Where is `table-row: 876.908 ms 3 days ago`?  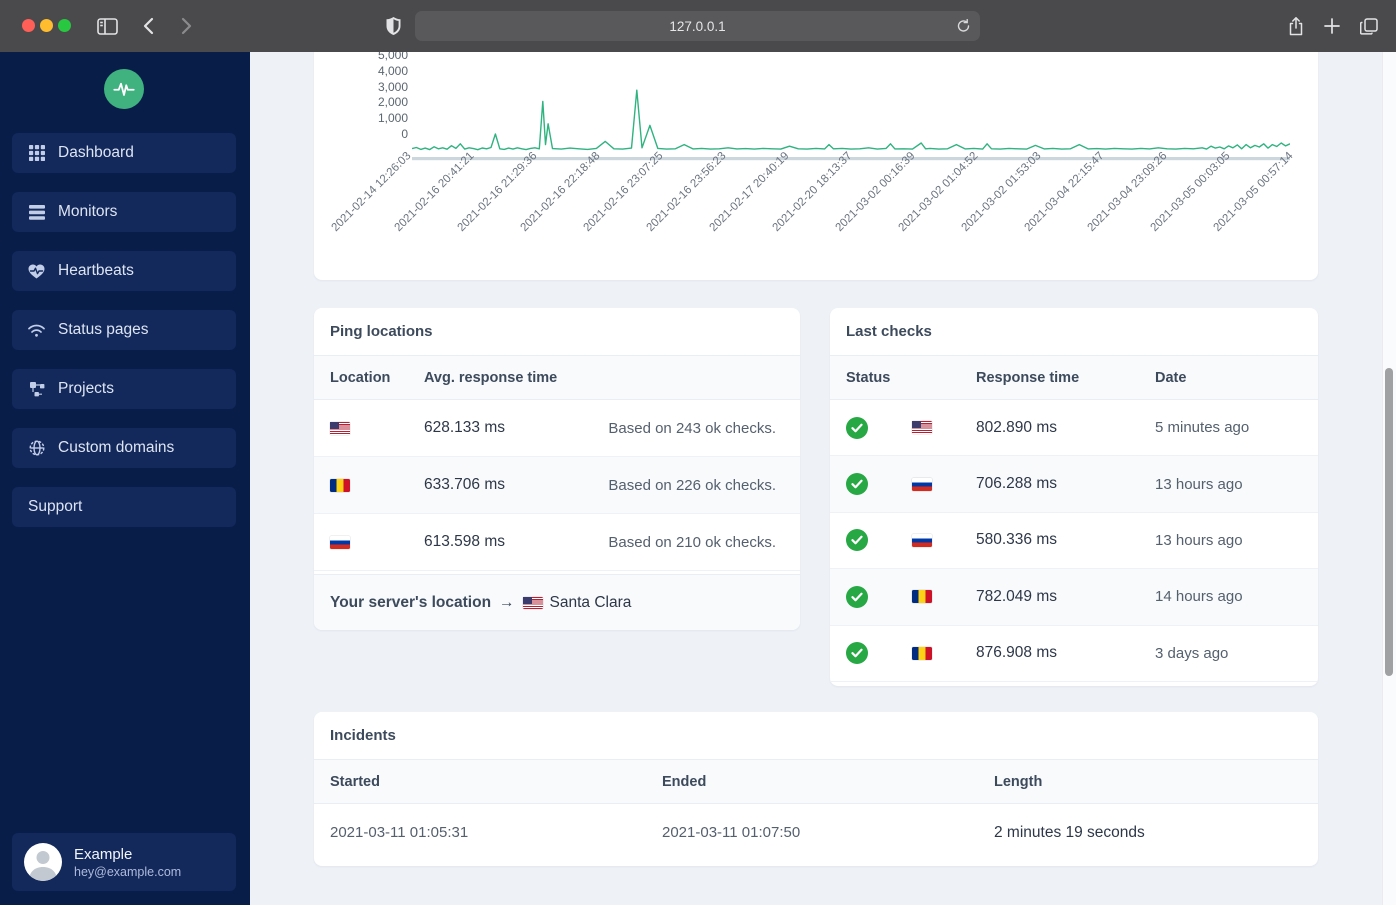 table-row: 876.908 ms 3 days ago is located at coordinates (1074, 654).